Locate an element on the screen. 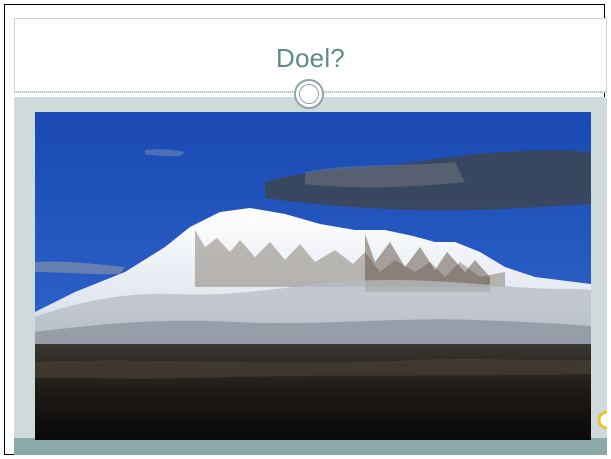 The height and width of the screenshot is (459, 611). circle-ornament-corner-icon is located at coordinates (602, 420).